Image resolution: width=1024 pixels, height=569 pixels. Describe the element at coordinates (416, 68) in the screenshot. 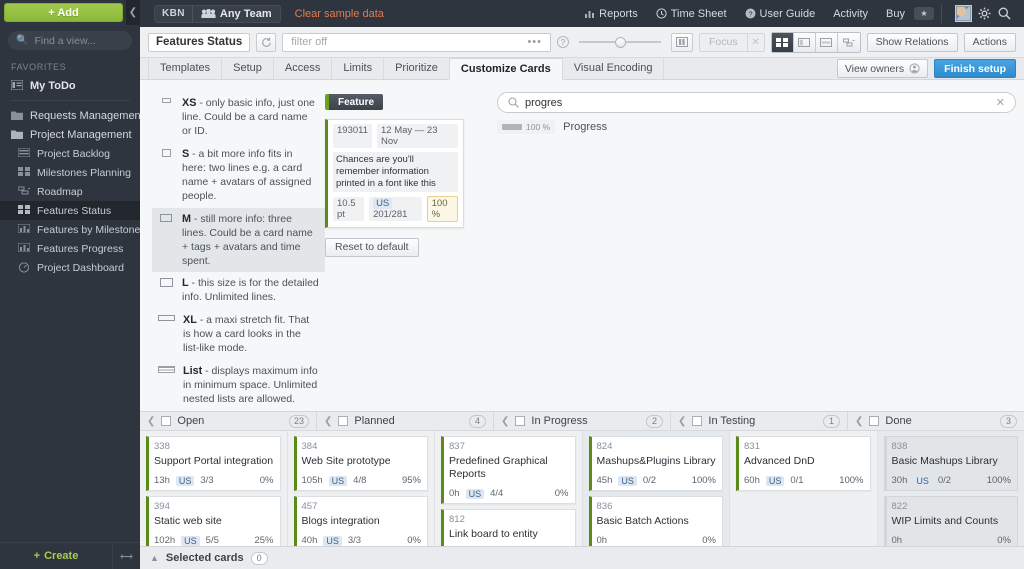

I see `tab-prioritize: Prioritize` at that location.